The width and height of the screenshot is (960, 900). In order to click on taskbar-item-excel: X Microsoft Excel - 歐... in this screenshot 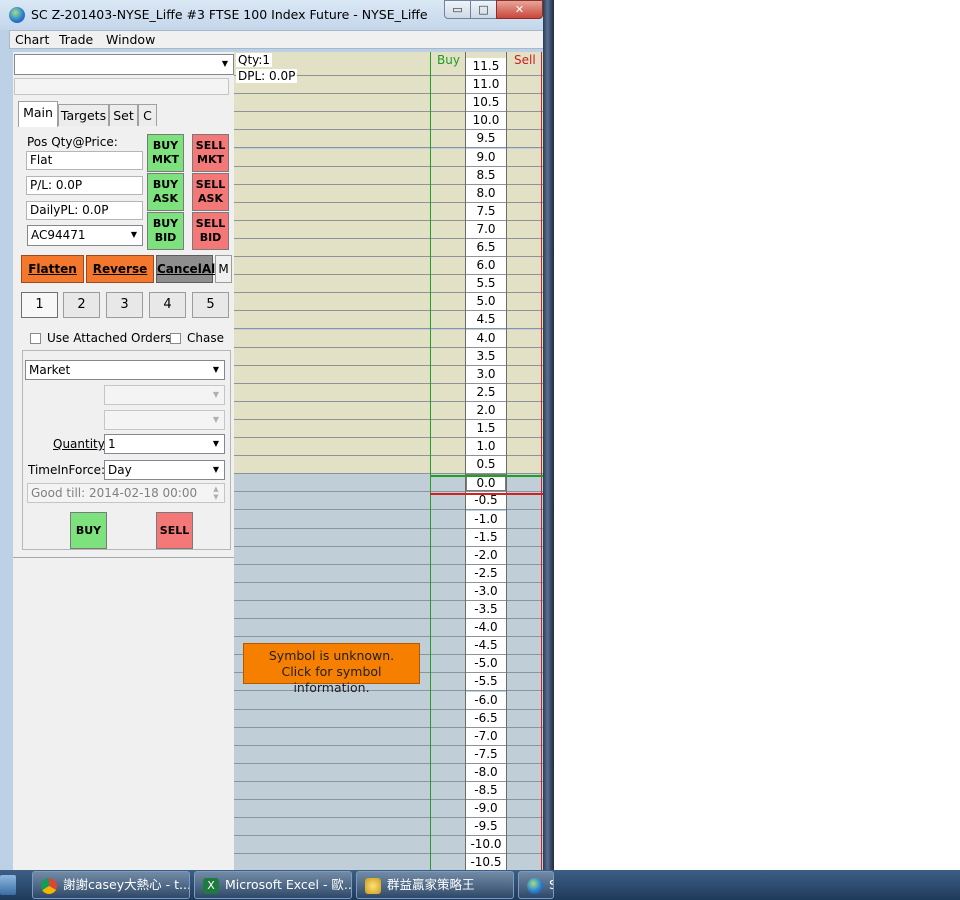, I will do `click(273, 885)`.